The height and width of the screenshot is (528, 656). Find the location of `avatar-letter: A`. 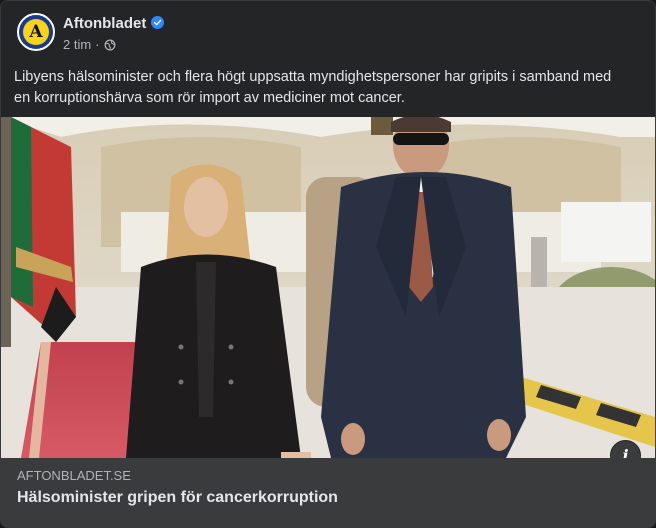

avatar-letter: A is located at coordinates (36, 32).